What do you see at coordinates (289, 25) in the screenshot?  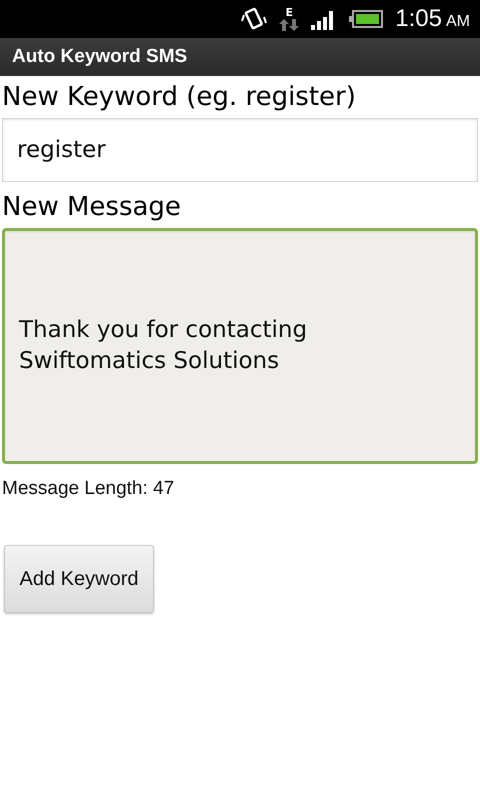 I see `data-arrows-icon` at bounding box center [289, 25].